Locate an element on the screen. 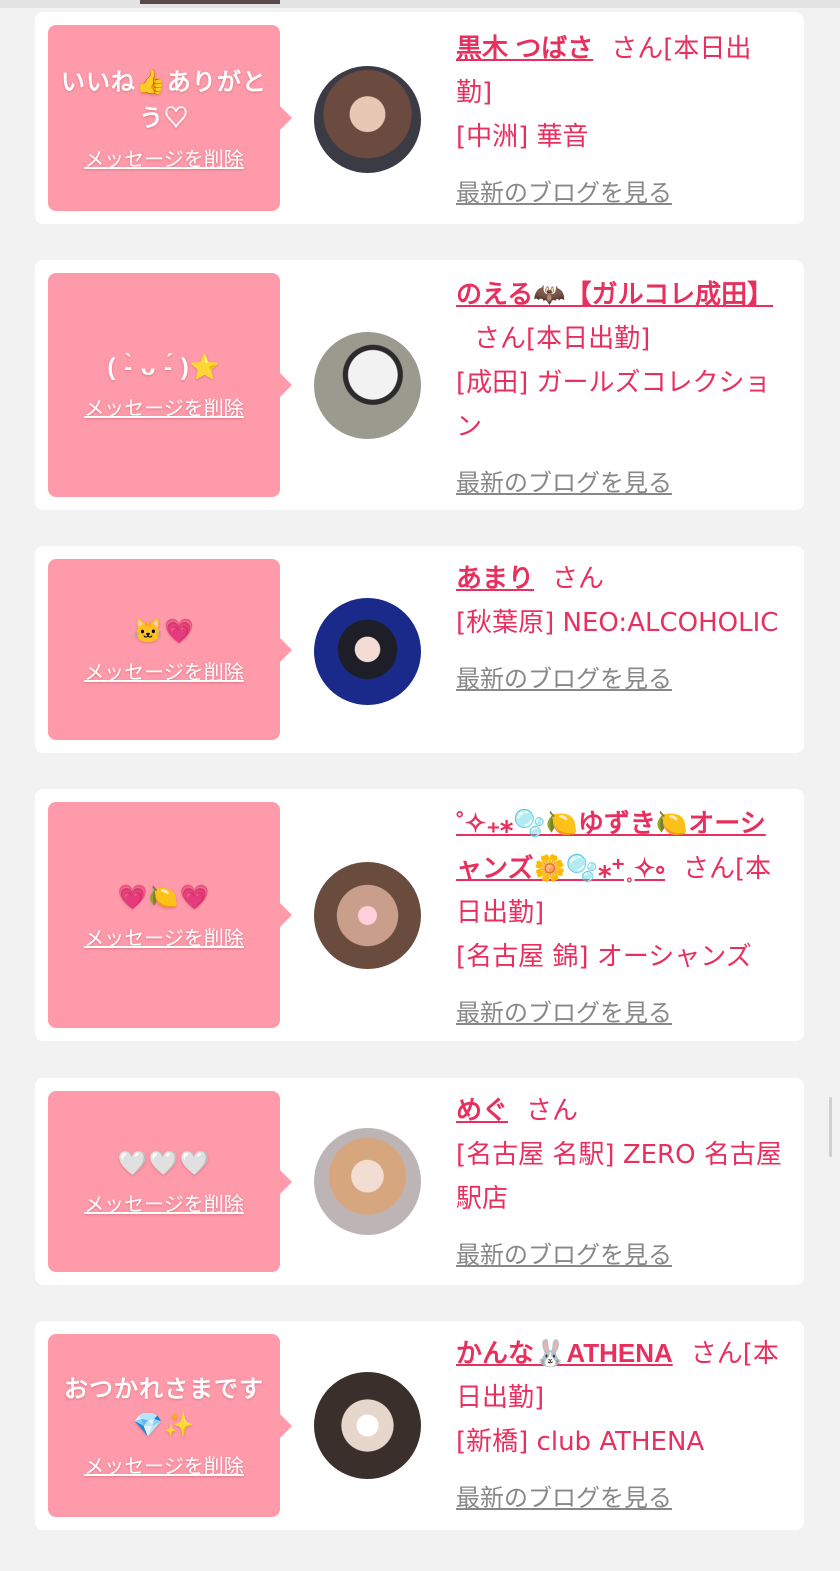 This screenshot has width=840, height=1571. sender-shop: [名古屋 名駅] ZERO 名古屋駅店 is located at coordinates (619, 1177).